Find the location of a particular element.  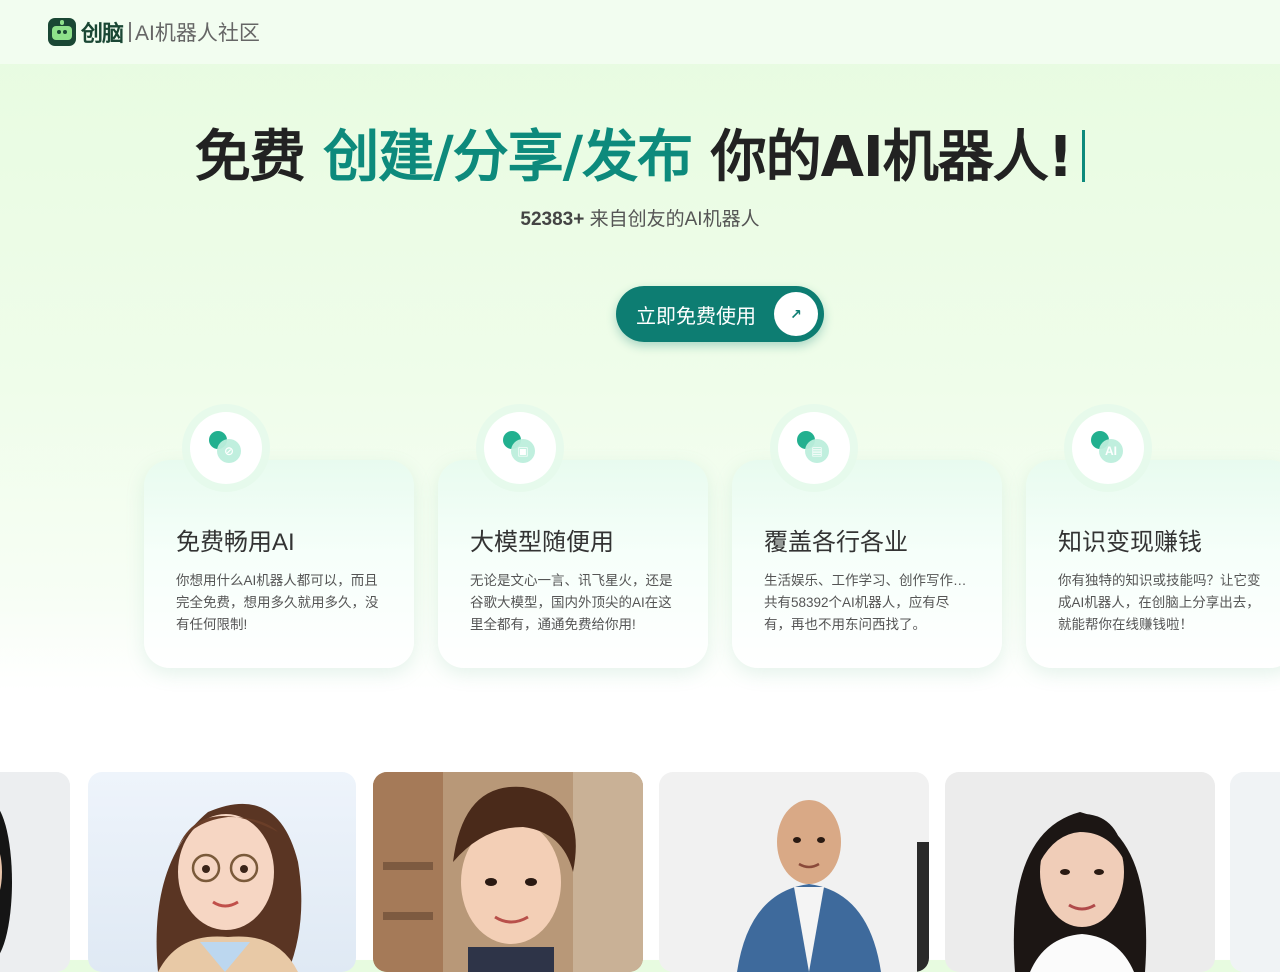

model-icon: ▣ is located at coordinates (520, 448).